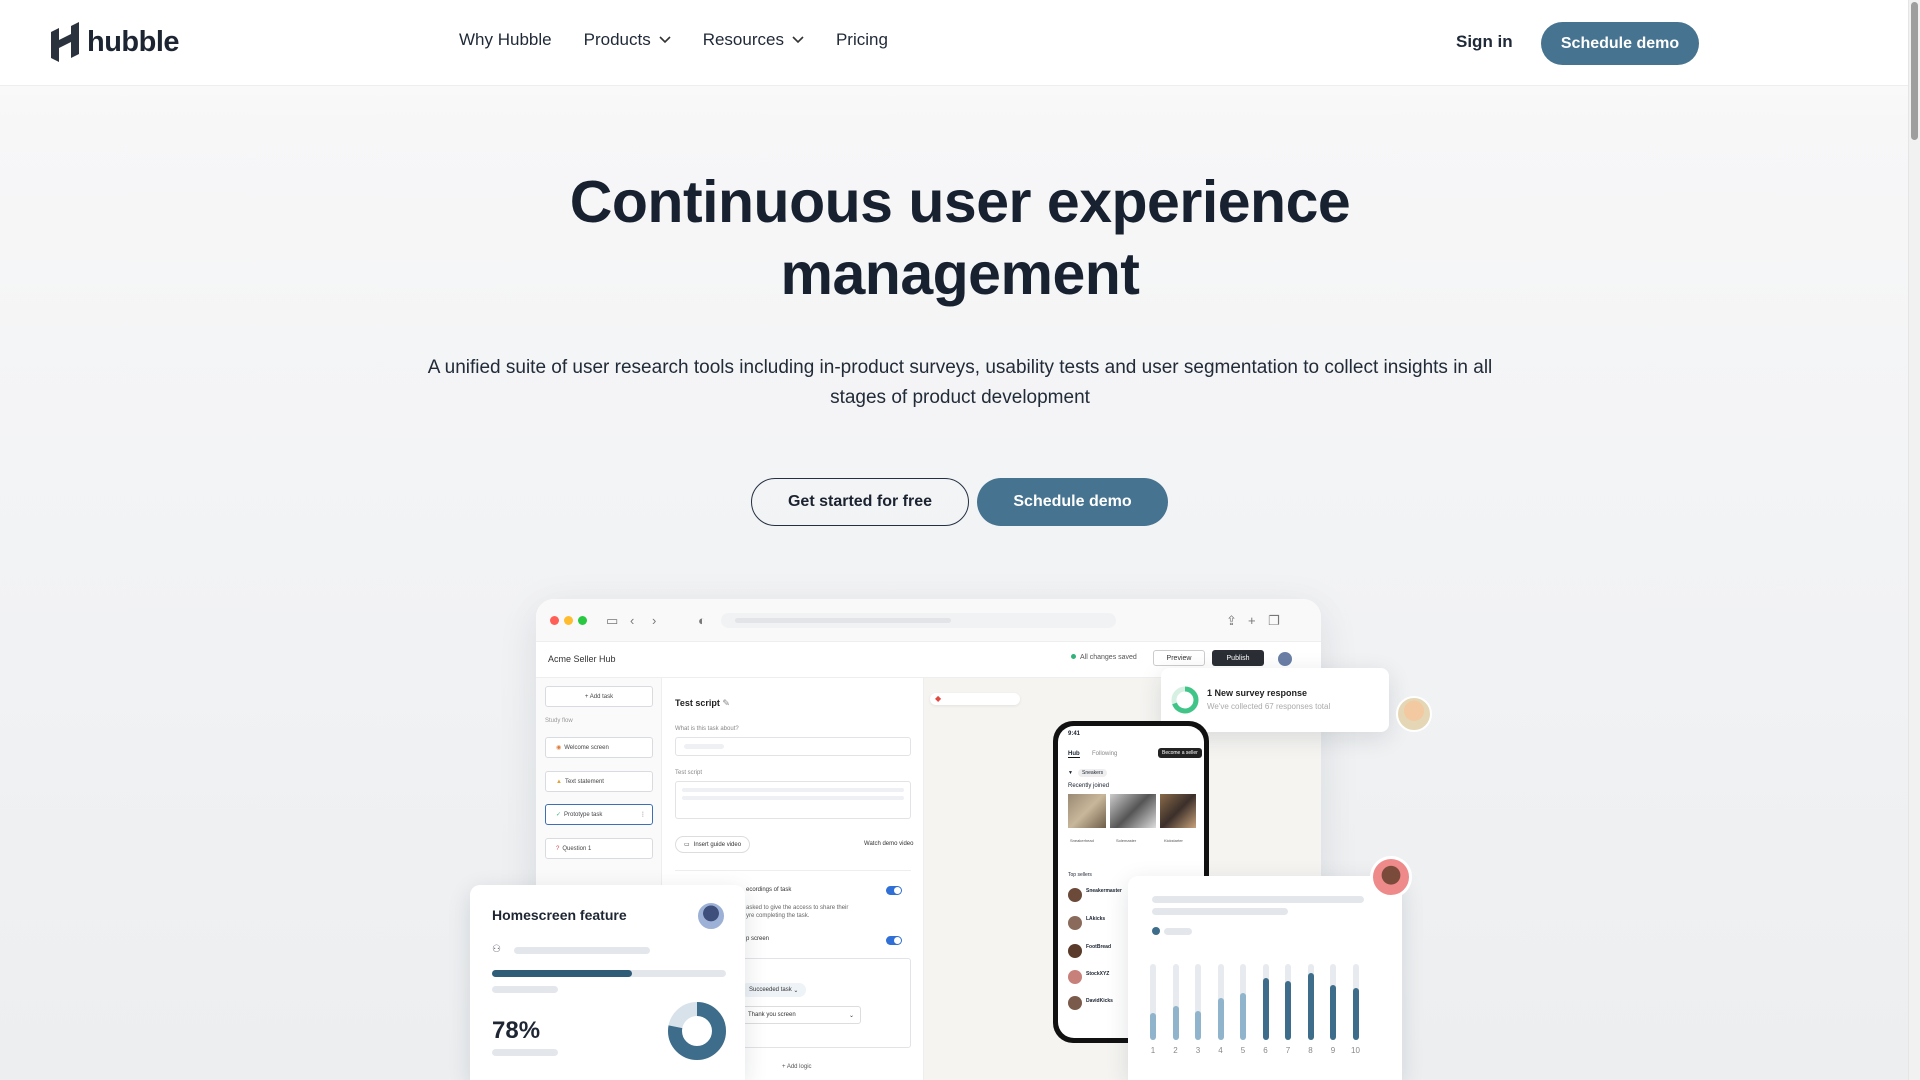 This screenshot has height=1080, width=1920. Describe the element at coordinates (607, 982) in the screenshot. I see `feature-card: Homescreen feature ⚇ 78%` at that location.